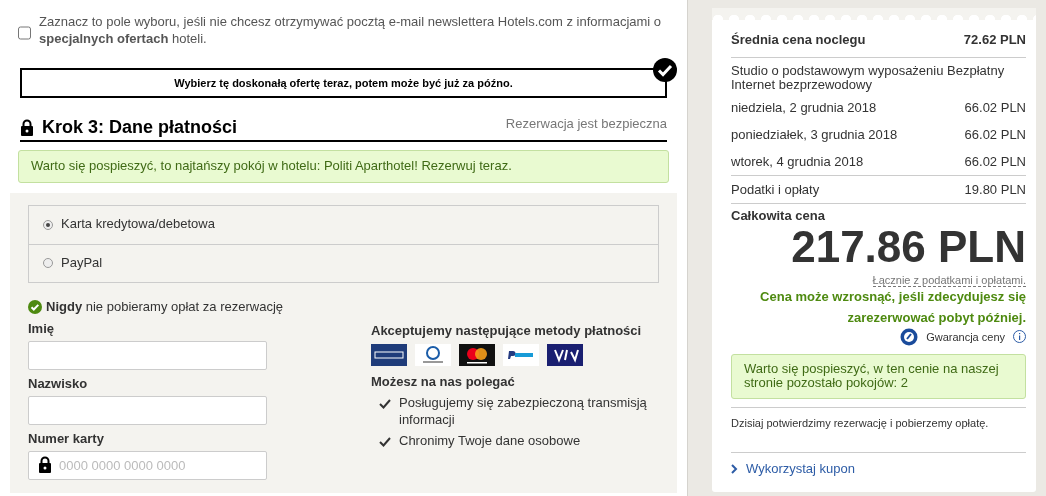  What do you see at coordinates (892, 307) in the screenshot?
I see `price-warning: Cena może wzrosnąć, jeśli zdecydujesz się zarezerwować pobyt później.` at bounding box center [892, 307].